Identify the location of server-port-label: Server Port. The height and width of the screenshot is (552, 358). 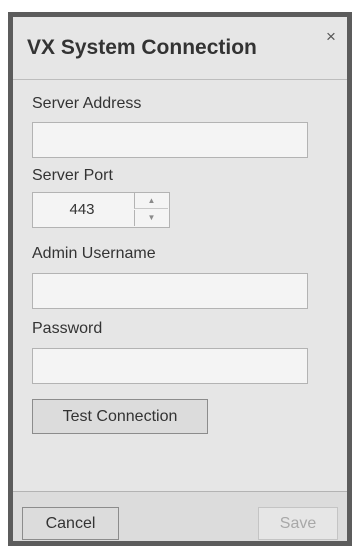
(72, 175).